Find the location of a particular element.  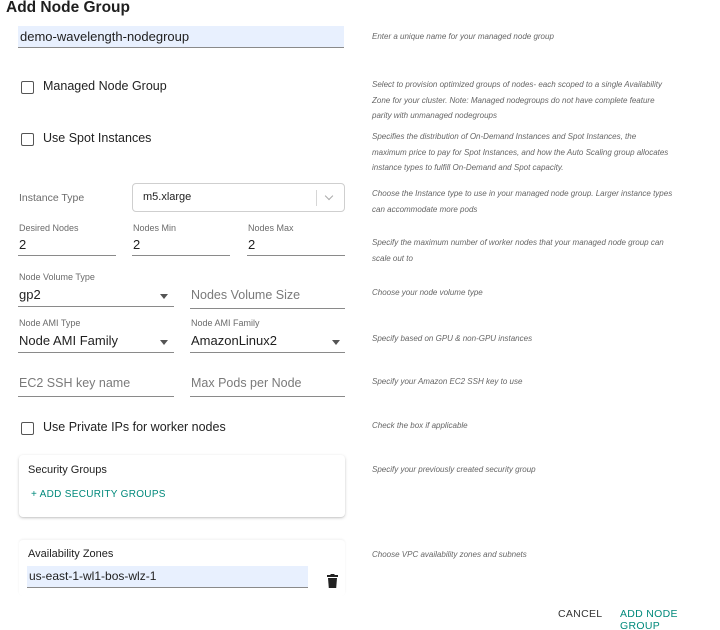

node-ami-type-underline is located at coordinates (96, 352).